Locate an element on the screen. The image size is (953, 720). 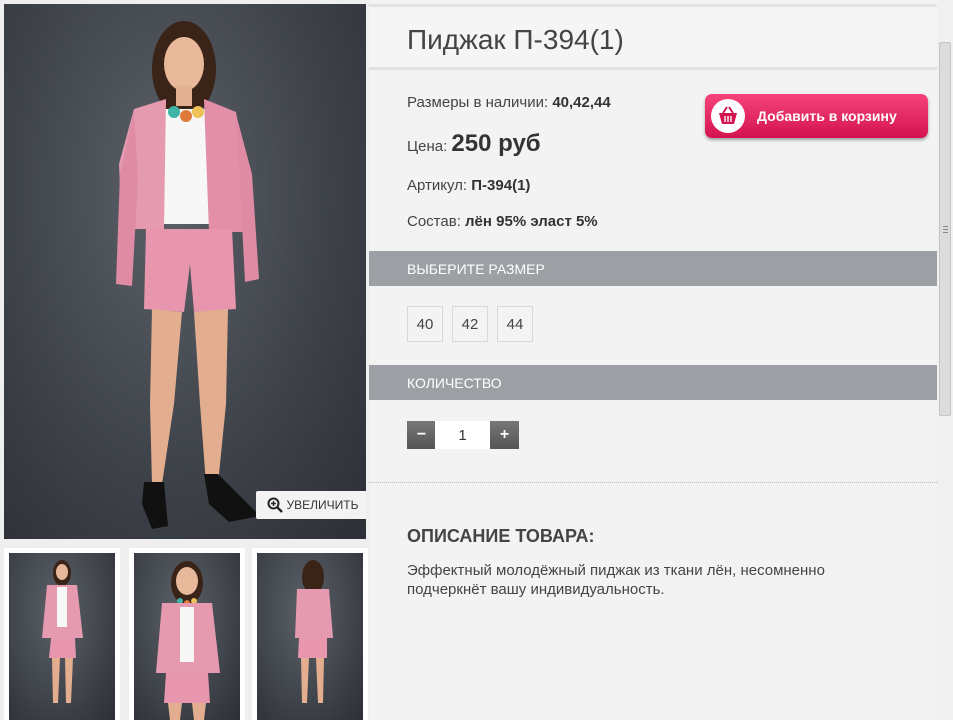
basket-icon is located at coordinates (728, 116).